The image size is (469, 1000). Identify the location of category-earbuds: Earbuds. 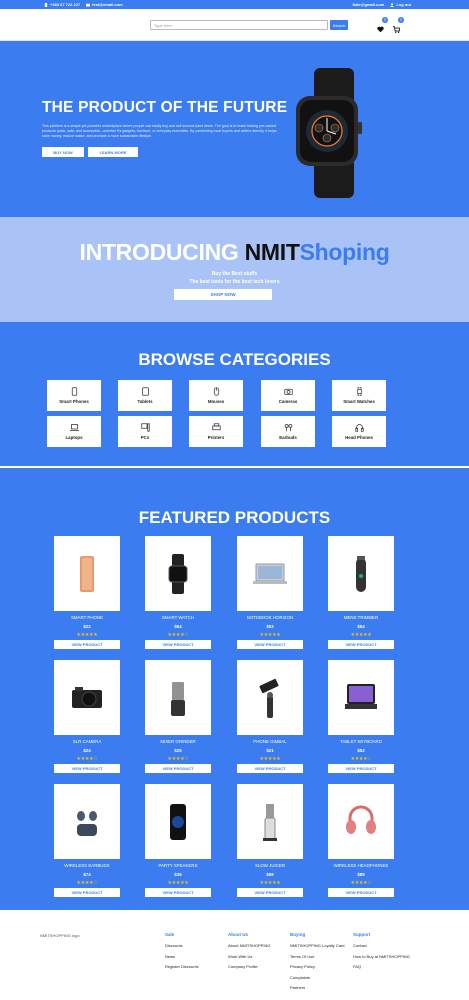
(288, 431).